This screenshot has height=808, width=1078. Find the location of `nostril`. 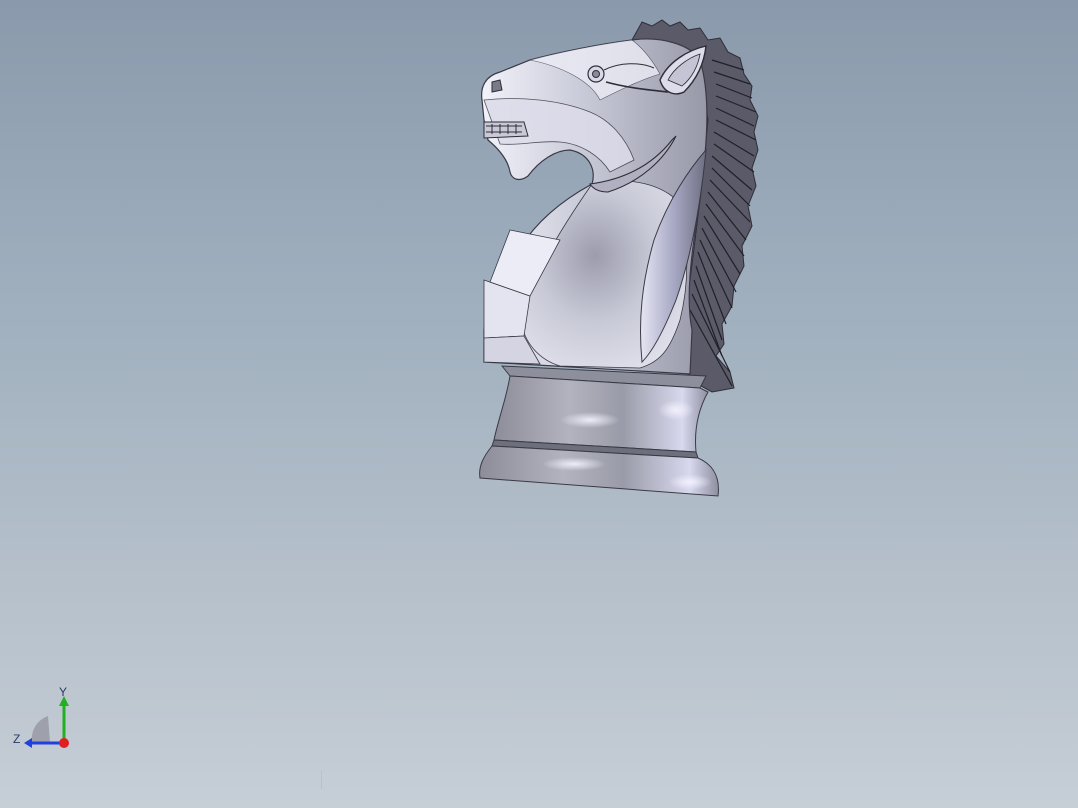

nostril is located at coordinates (497, 86).